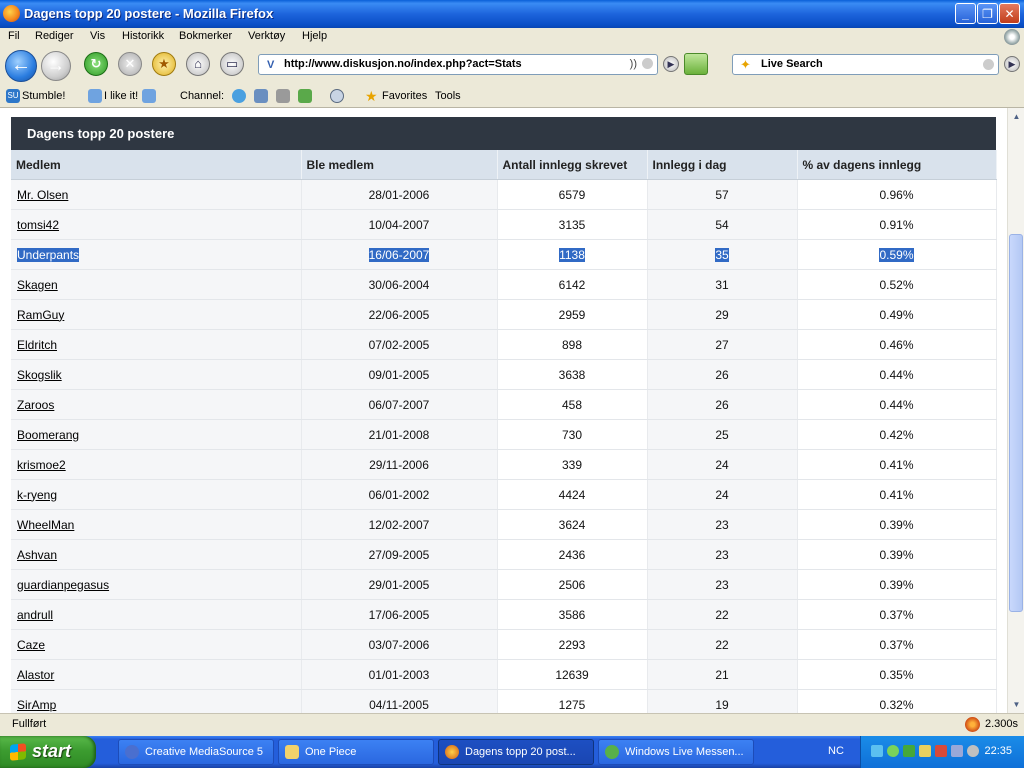  Describe the element at coordinates (957, 751) in the screenshot. I see `volume-icon` at that location.